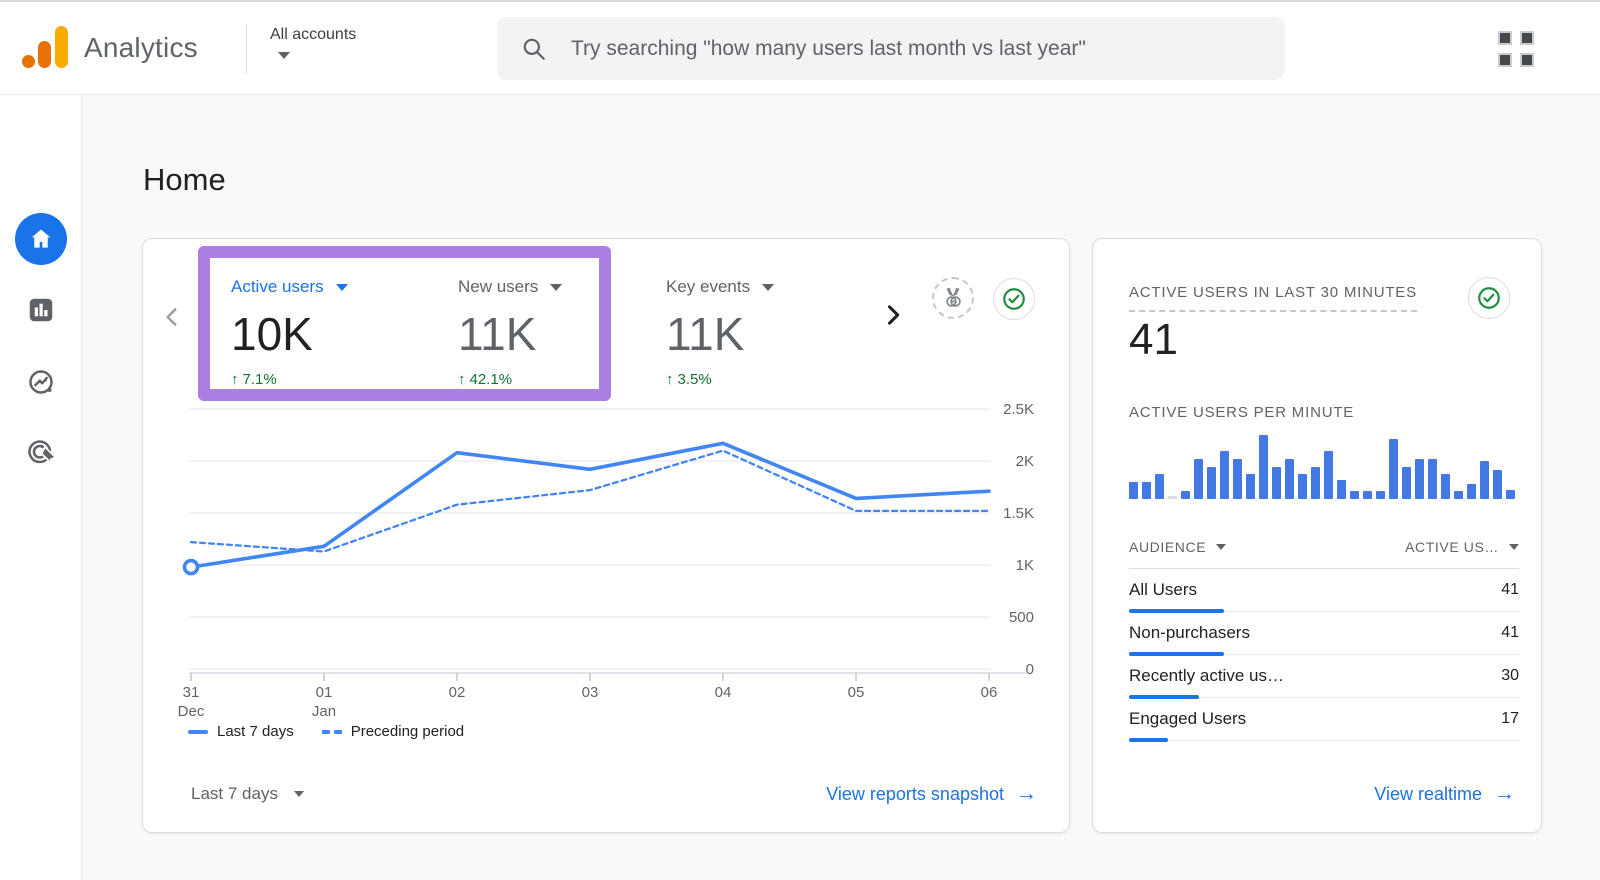 The height and width of the screenshot is (880, 1600). What do you see at coordinates (1324, 677) in the screenshot?
I see `table-row: Recently active us… 30` at bounding box center [1324, 677].